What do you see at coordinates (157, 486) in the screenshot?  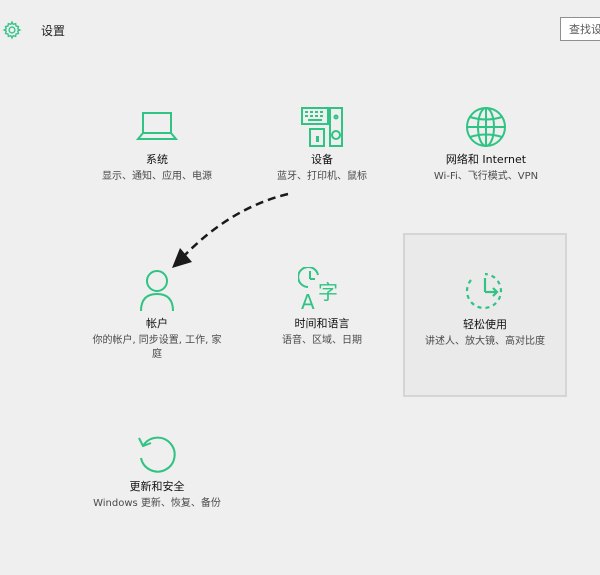 I see `tile-update-security-label: 更新和安全` at bounding box center [157, 486].